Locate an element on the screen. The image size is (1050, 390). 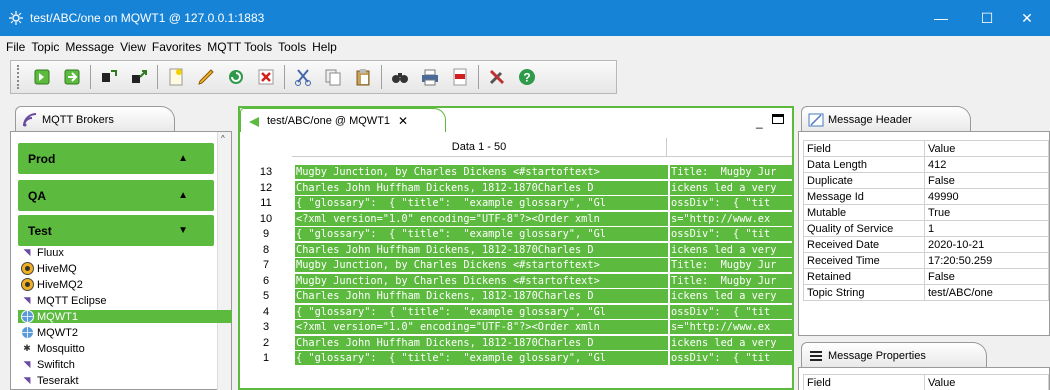
tab-topic: test/ABC/one @ MQWT1 ✕ is located at coordinates (343, 120).